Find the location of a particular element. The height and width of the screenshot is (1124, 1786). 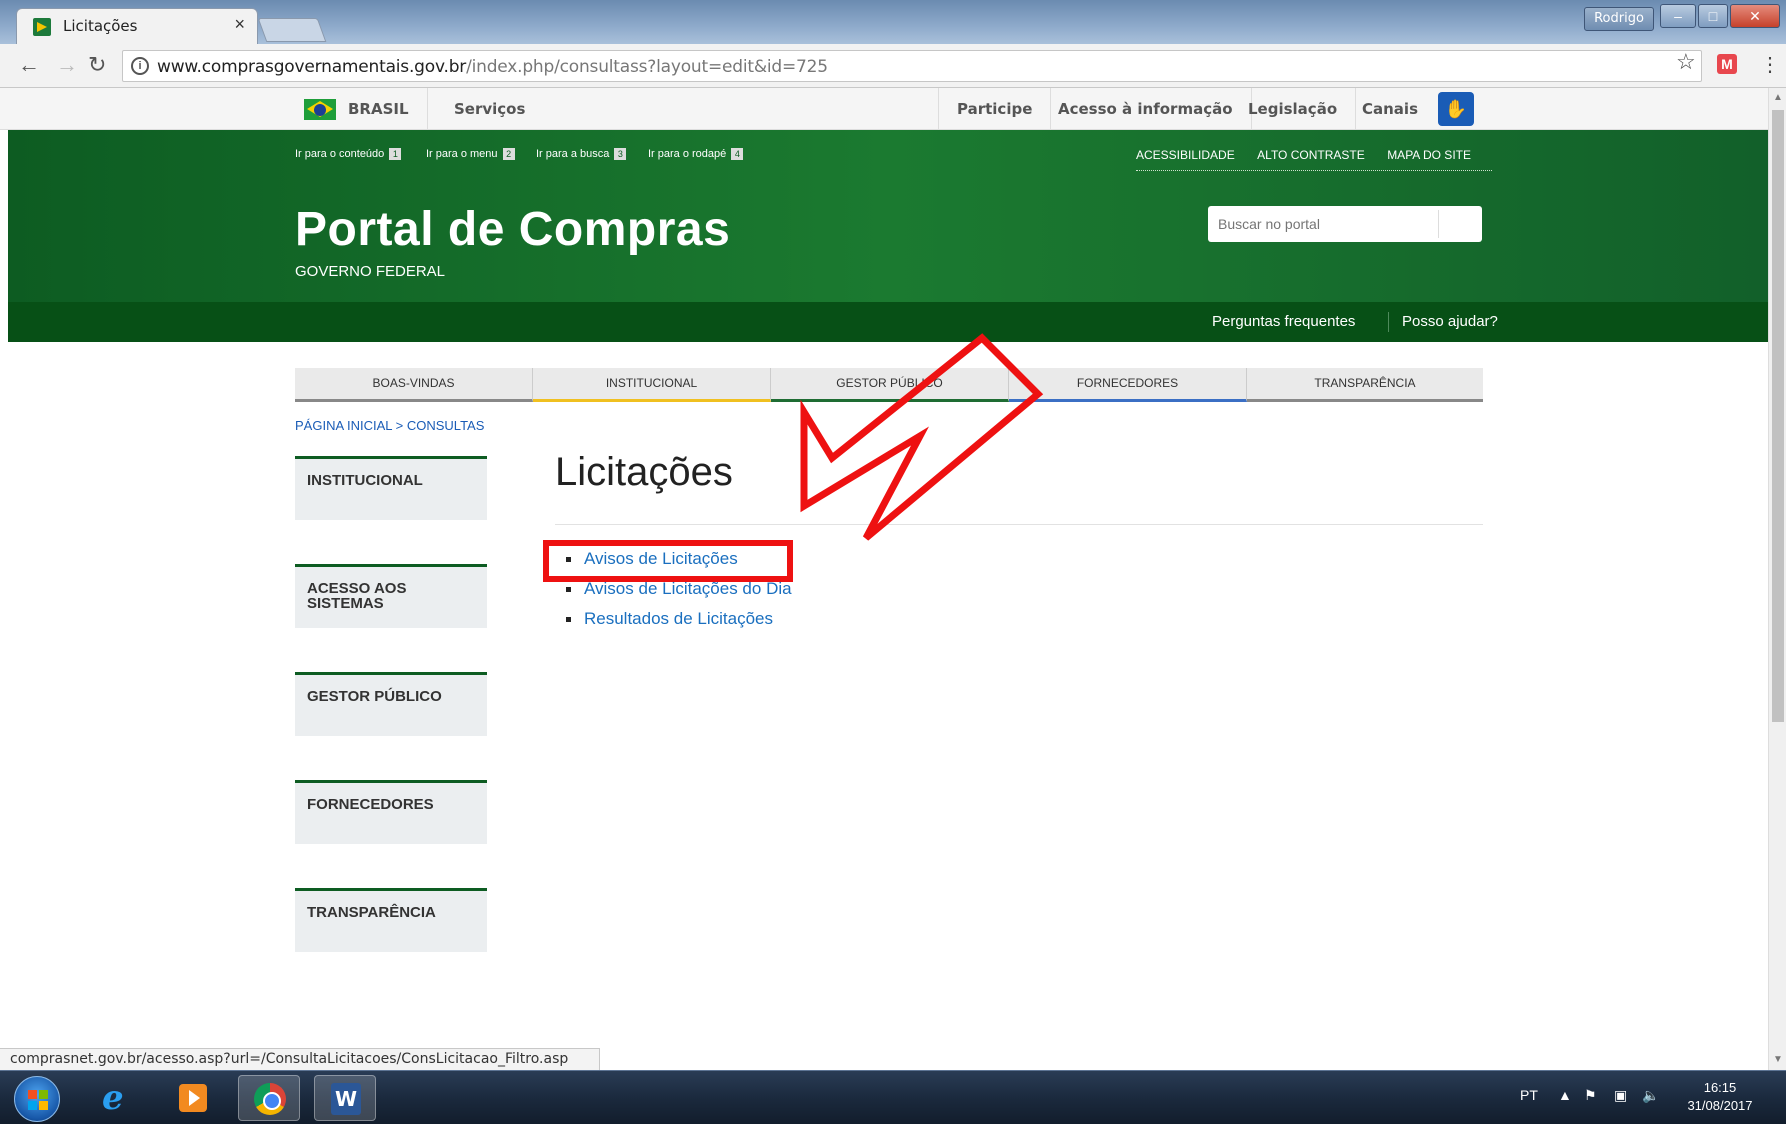

sidebar-item-fornecedores: FORNECEDORES is located at coordinates (391, 812).